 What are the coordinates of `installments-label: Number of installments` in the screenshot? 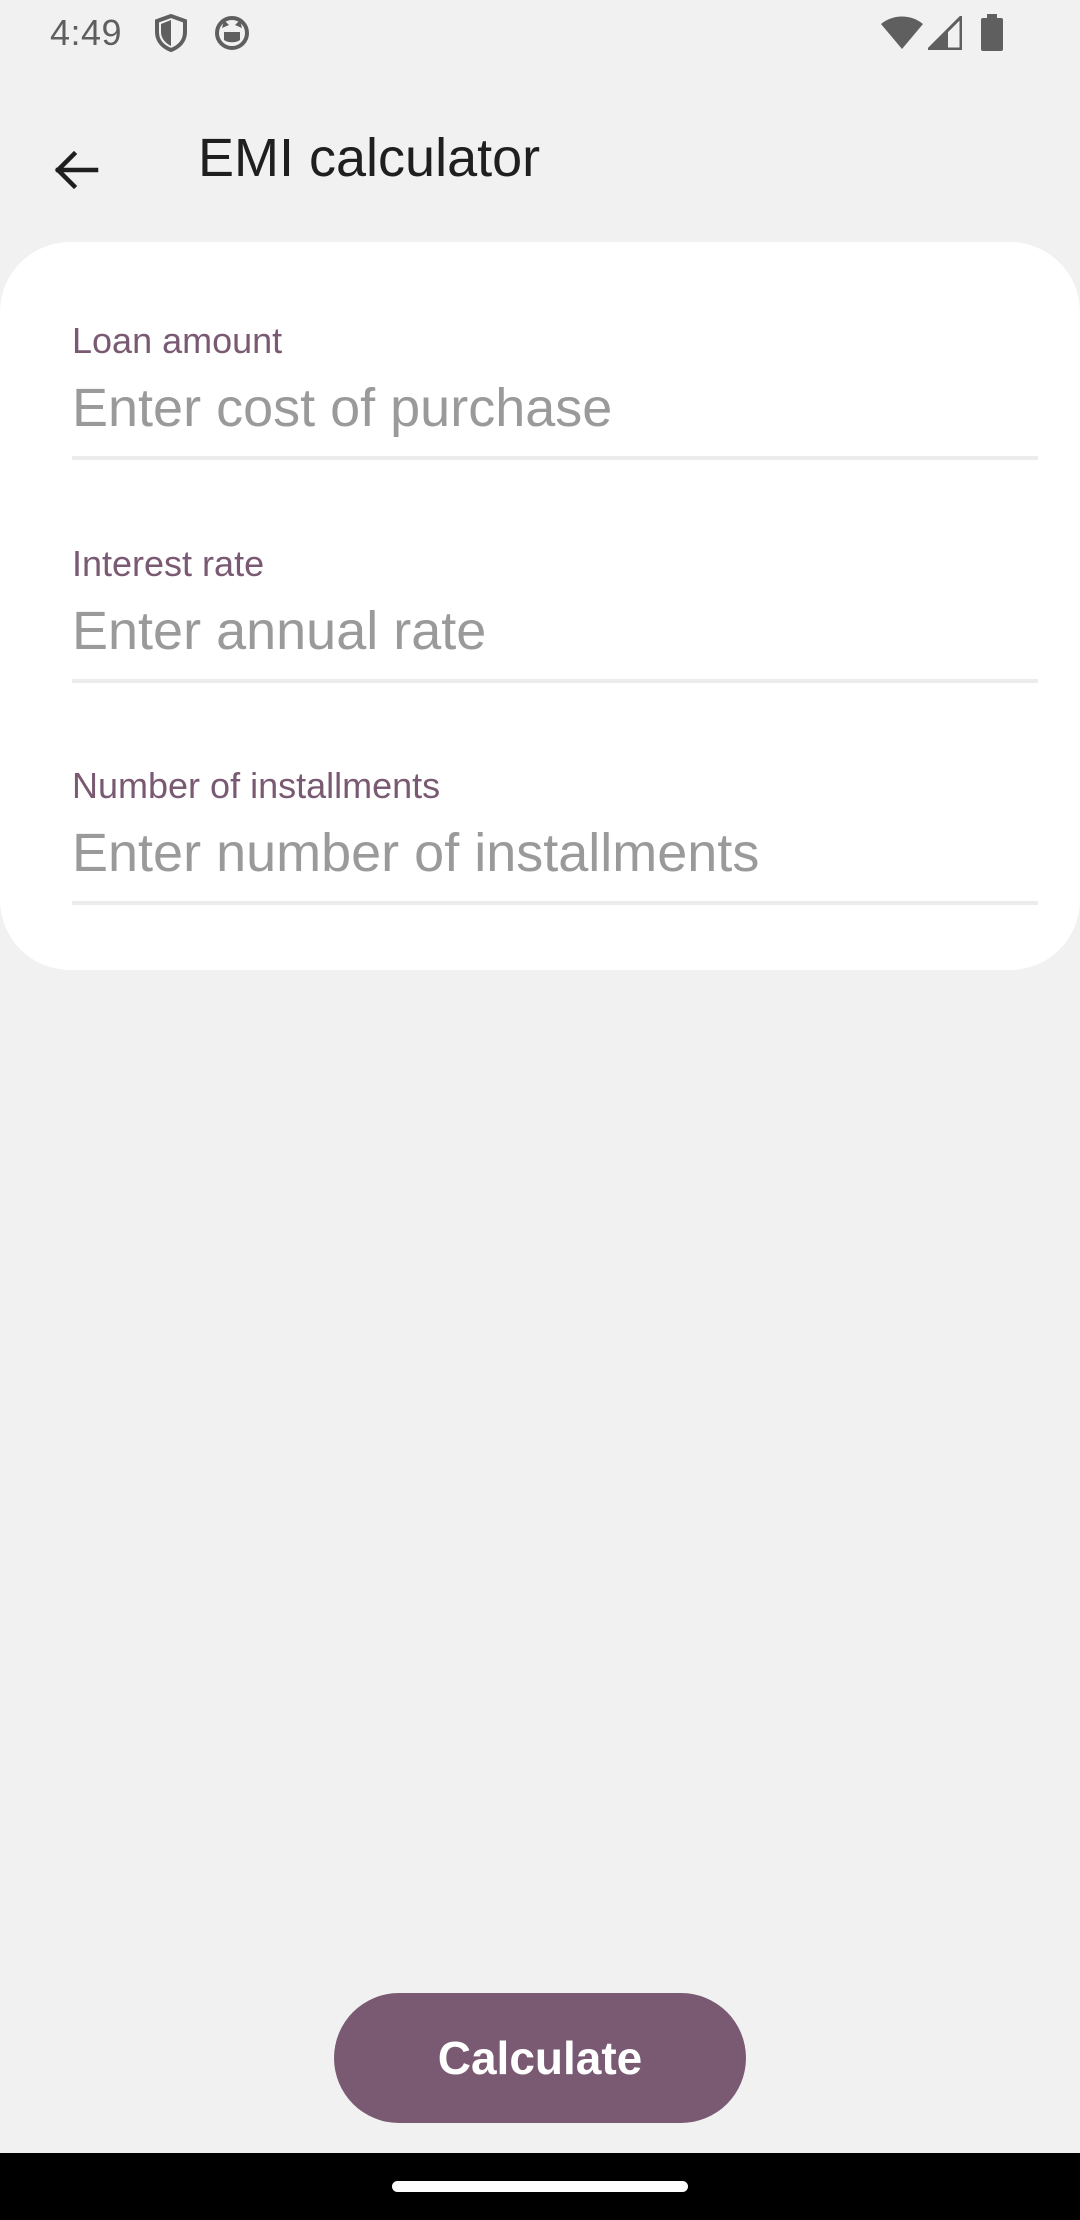 It's located at (256, 785).